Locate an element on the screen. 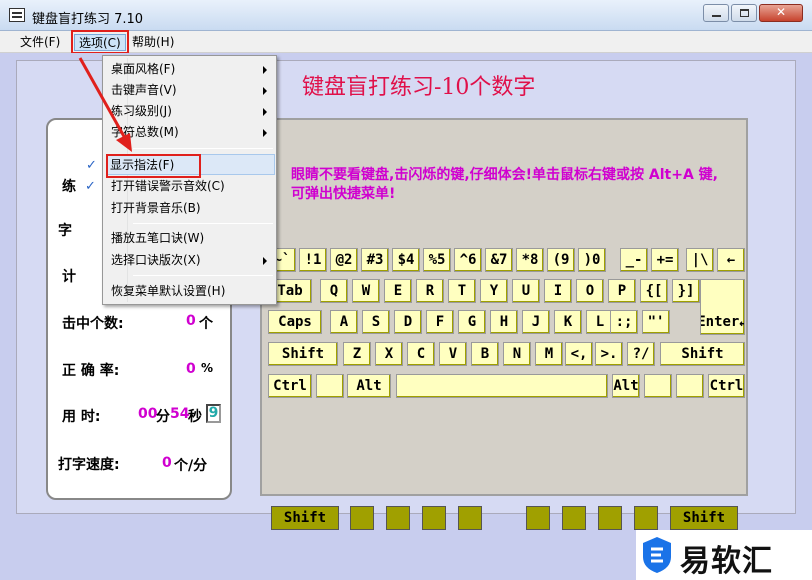 The width and height of the screenshot is (812, 580). watermark-text: 易软汇 is located at coordinates (726, 561).